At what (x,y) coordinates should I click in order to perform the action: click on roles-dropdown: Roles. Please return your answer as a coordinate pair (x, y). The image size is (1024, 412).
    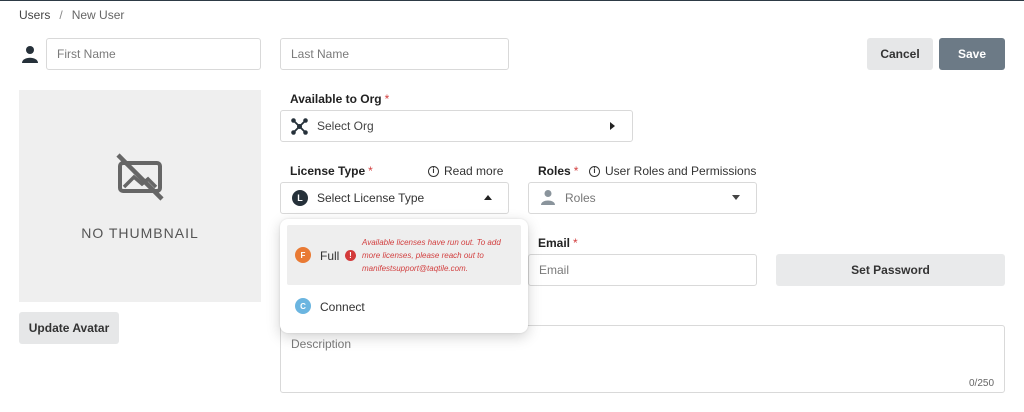
    Looking at the image, I should click on (642, 198).